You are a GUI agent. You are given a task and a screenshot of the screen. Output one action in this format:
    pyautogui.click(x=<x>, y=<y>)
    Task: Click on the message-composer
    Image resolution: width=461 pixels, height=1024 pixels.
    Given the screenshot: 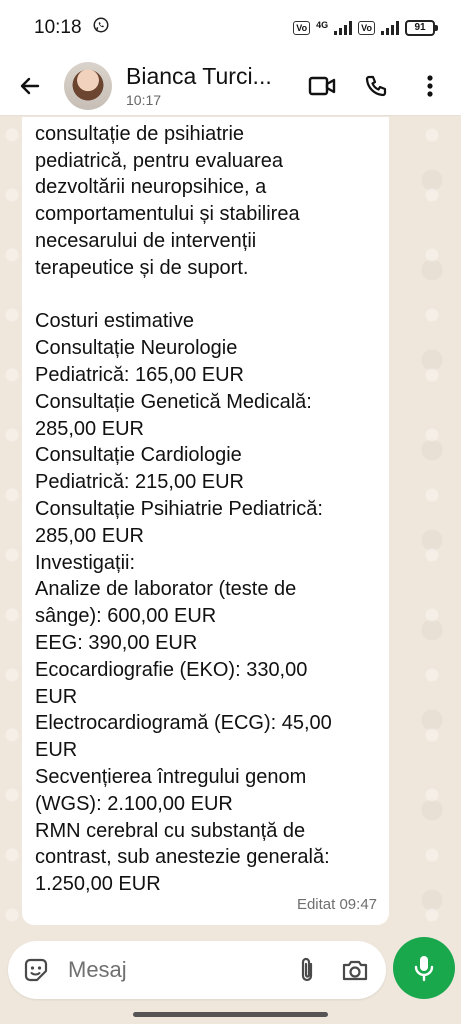 What is the action you would take?
    pyautogui.click(x=197, y=970)
    